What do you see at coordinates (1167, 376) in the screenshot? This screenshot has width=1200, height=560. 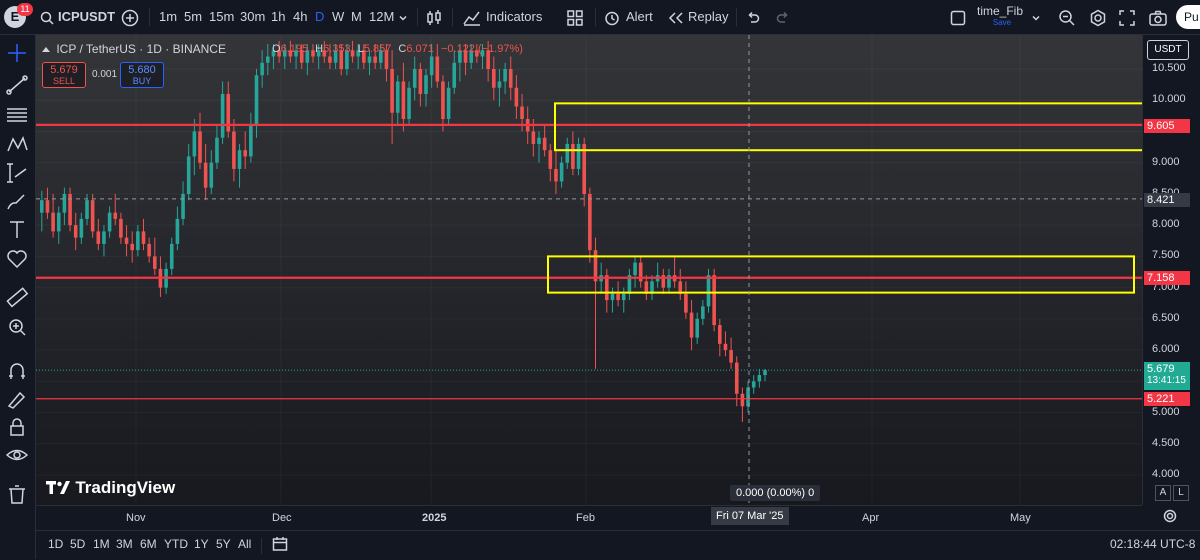 I see `last-price-label: 5.679 13:41:15` at bounding box center [1167, 376].